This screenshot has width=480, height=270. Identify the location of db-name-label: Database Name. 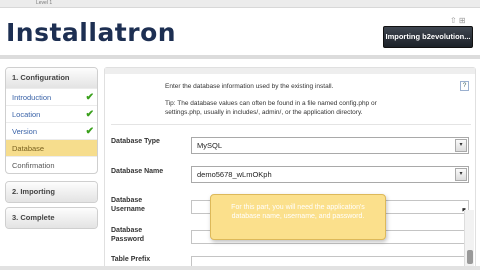
(137, 171).